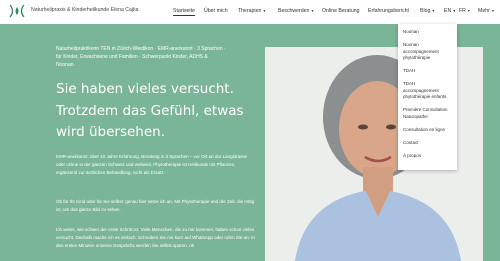 Image resolution: width=500 pixels, height=261 pixels. Describe the element at coordinates (427, 74) in the screenshot. I see `dropdown-item-tdah: TDAH` at that location.